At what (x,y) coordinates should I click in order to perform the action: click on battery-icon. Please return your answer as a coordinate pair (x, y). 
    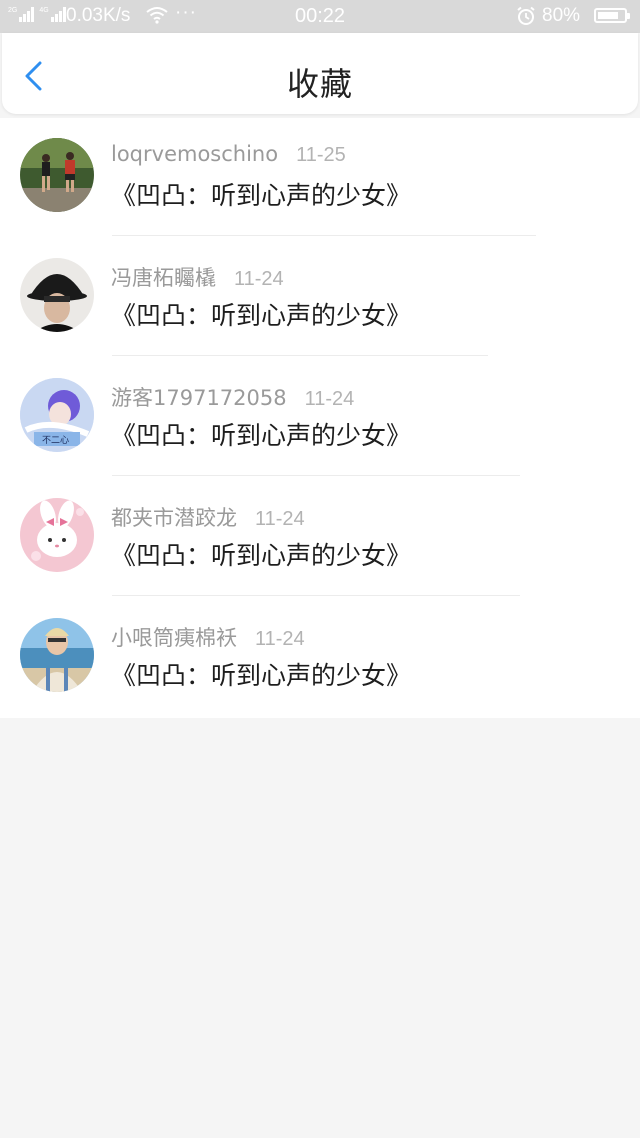
    Looking at the image, I should click on (612, 15).